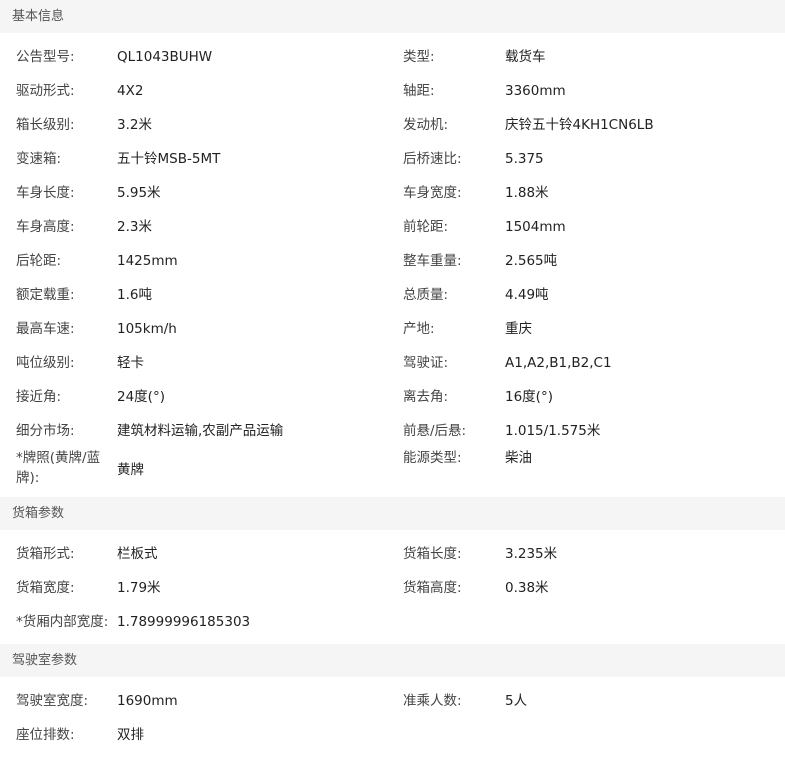 The width and height of the screenshot is (785, 768). I want to click on spec-label: 准乘人数:, so click(432, 701).